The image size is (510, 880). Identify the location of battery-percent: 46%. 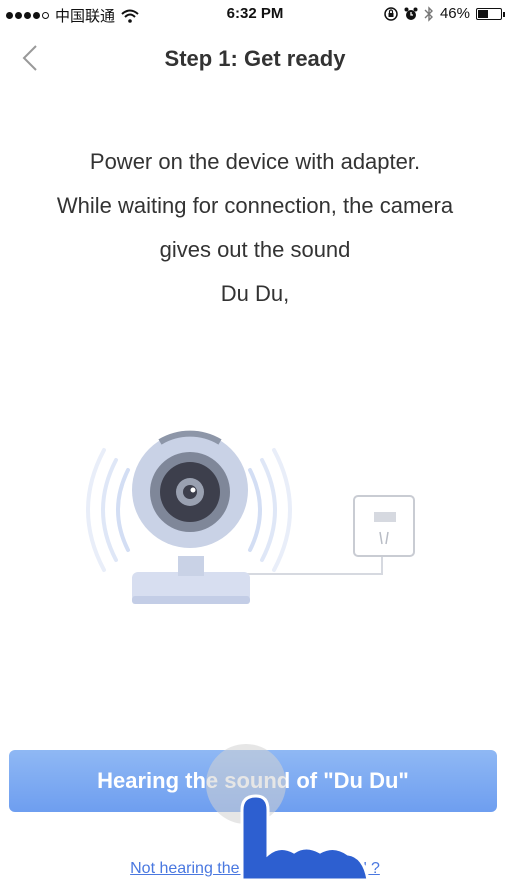
(454, 13).